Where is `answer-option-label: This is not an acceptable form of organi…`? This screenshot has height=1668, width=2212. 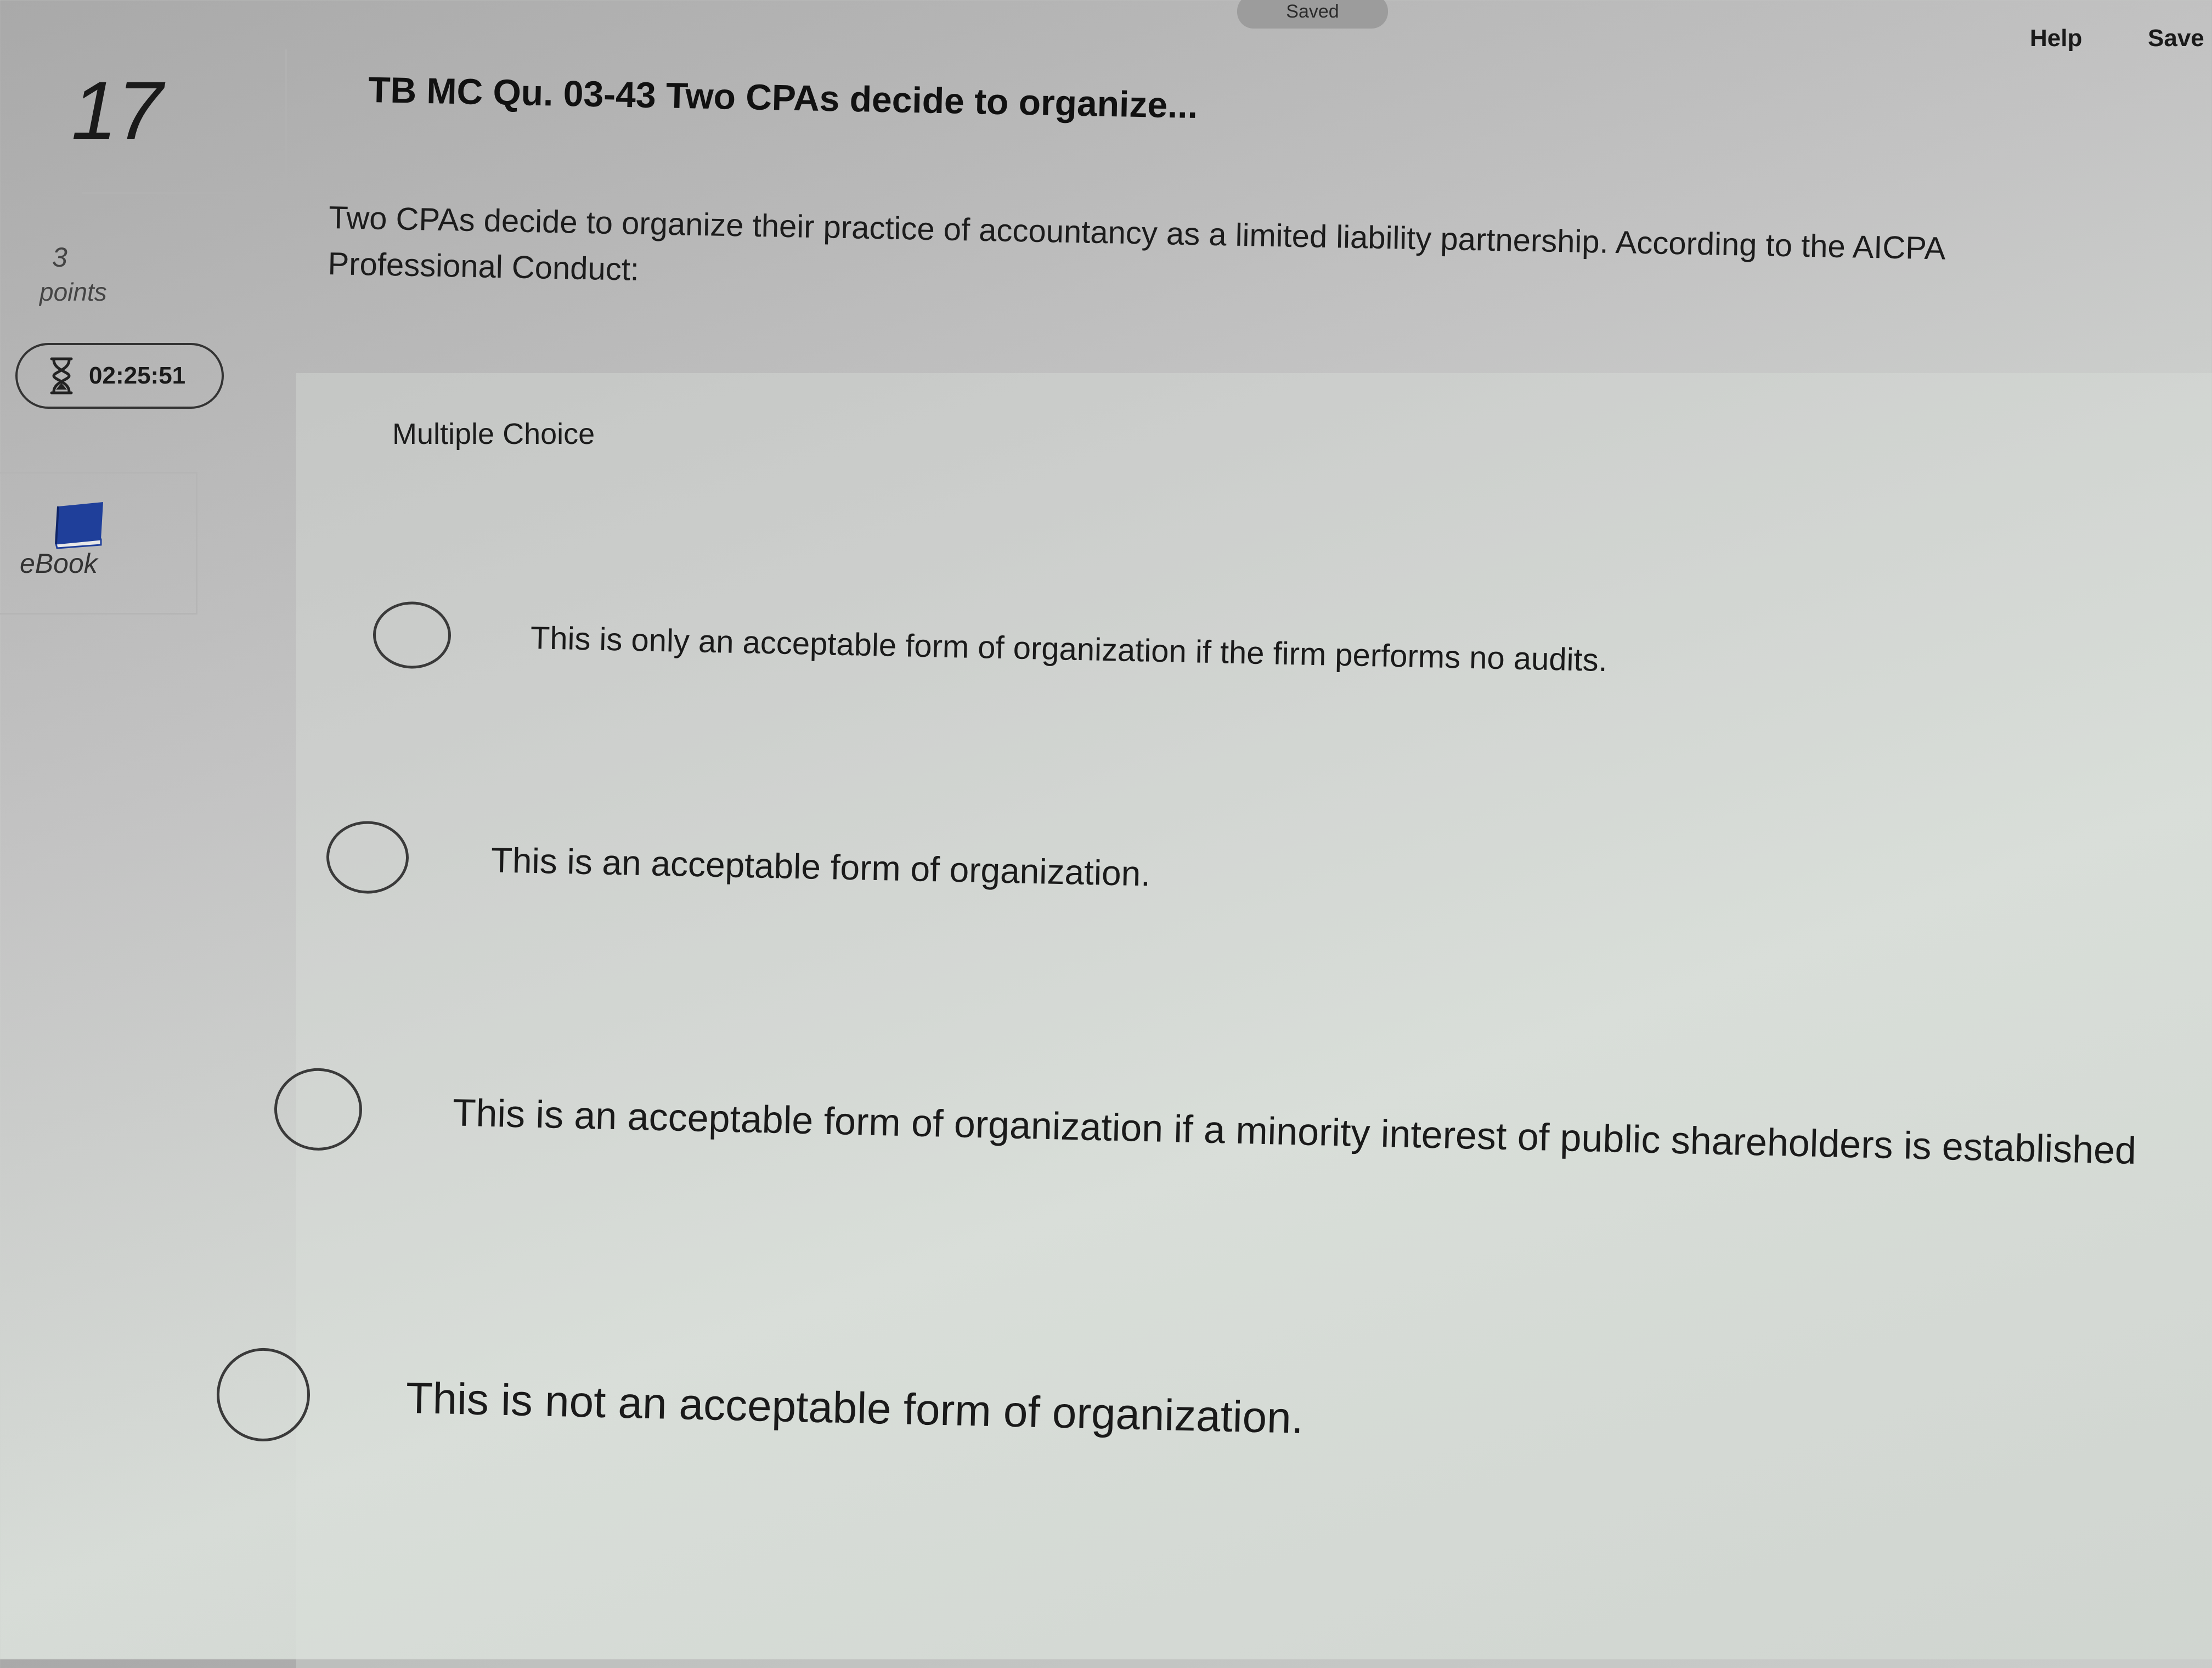
answer-option-label: This is not an acceptable form of organi… is located at coordinates (854, 1407).